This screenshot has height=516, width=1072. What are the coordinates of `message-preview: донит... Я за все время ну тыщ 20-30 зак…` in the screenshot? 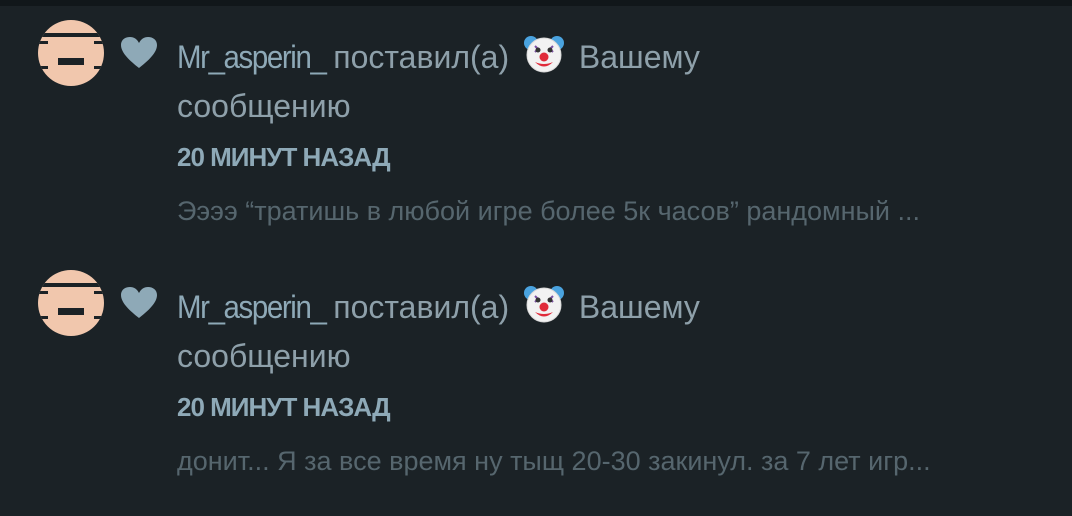 It's located at (602, 461).